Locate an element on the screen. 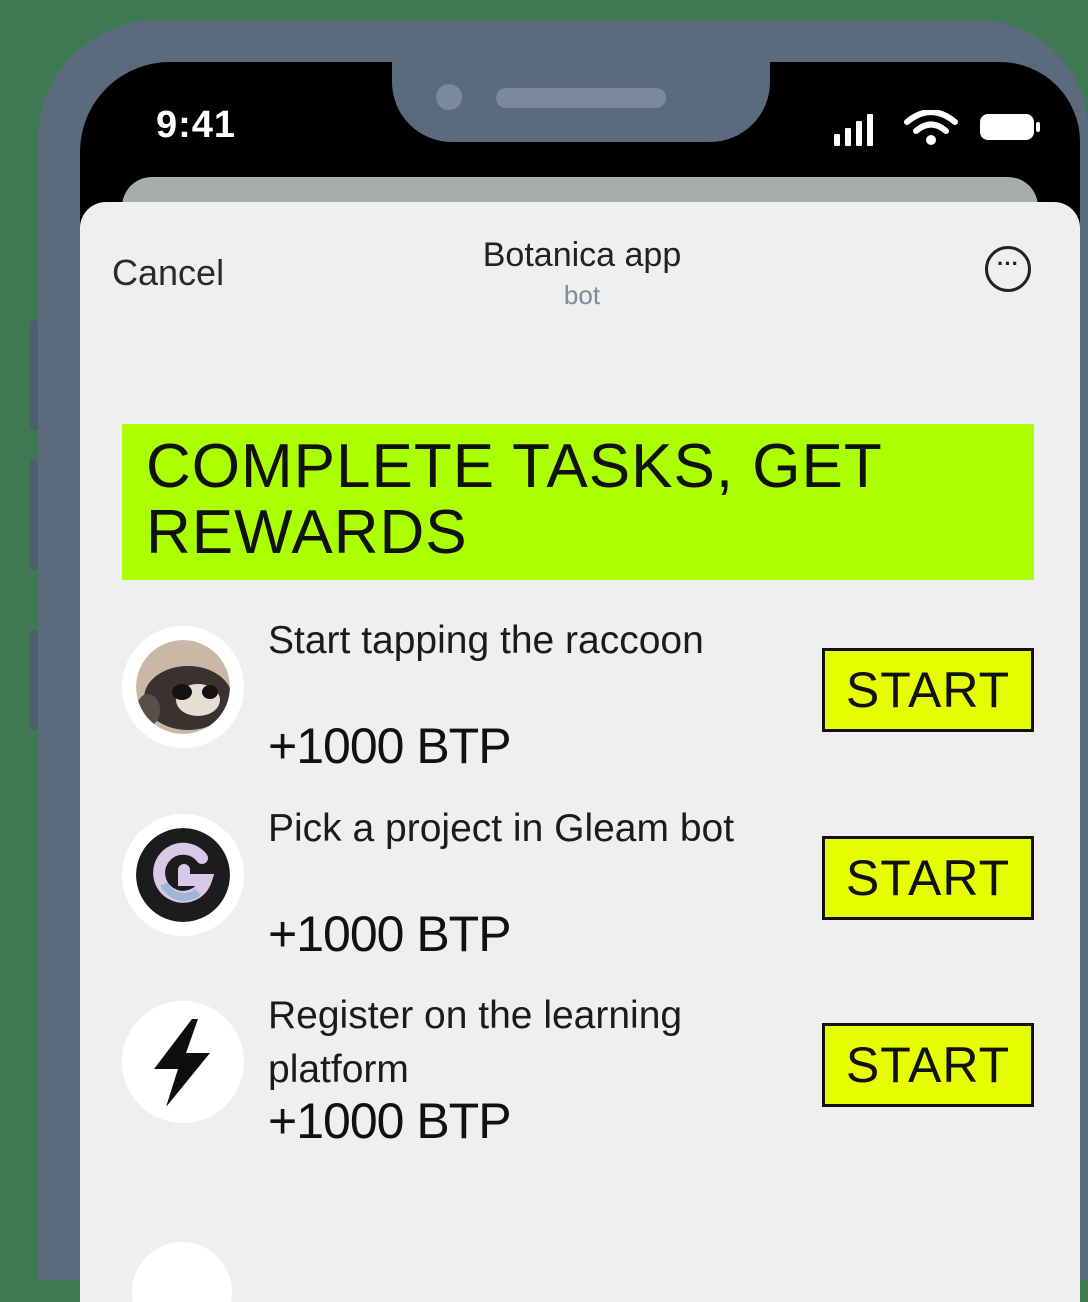 The height and width of the screenshot is (1302, 1088). signal-icon is located at coordinates (837, 140).